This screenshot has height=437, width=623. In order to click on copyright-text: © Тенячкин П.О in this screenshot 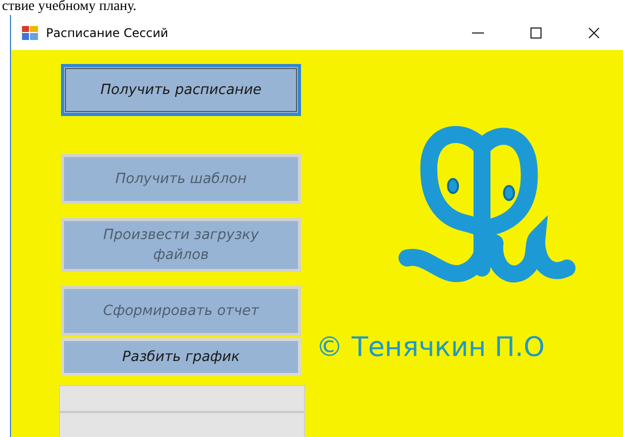, I will do `click(430, 347)`.